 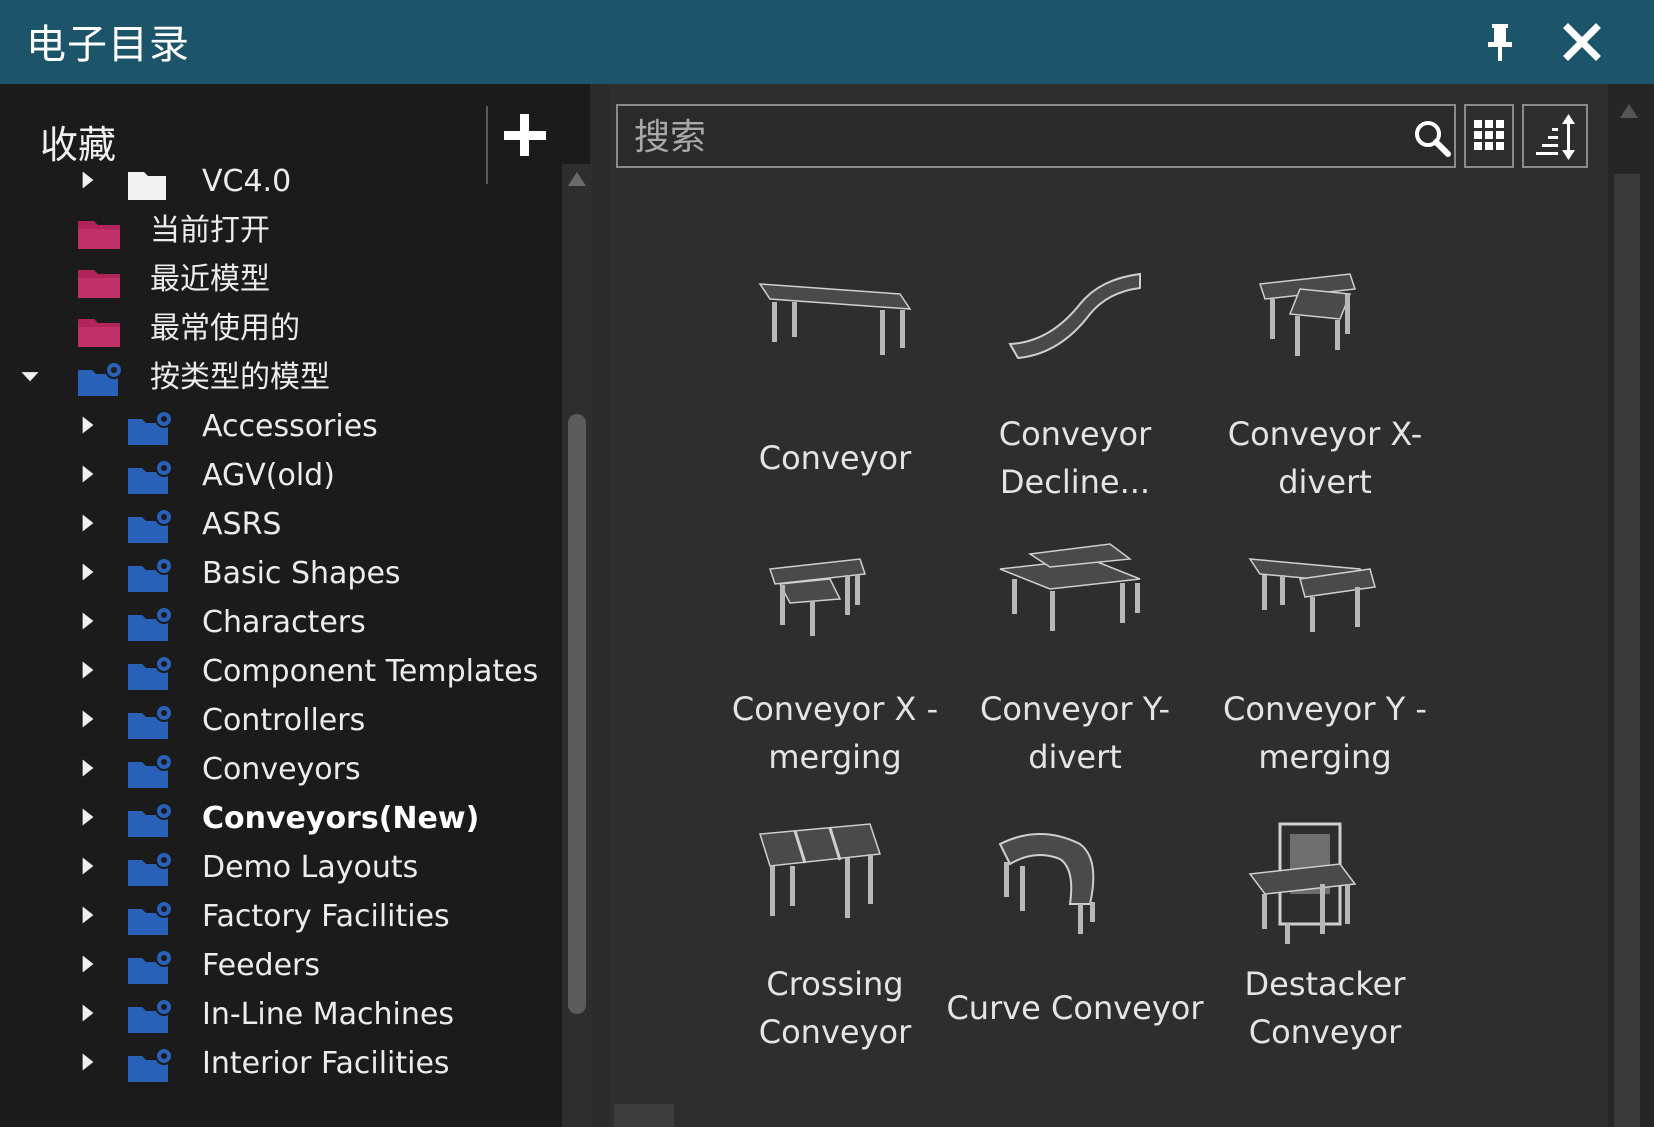 What do you see at coordinates (280, 917) in the screenshot?
I see `tree-item: Factory Facilities` at bounding box center [280, 917].